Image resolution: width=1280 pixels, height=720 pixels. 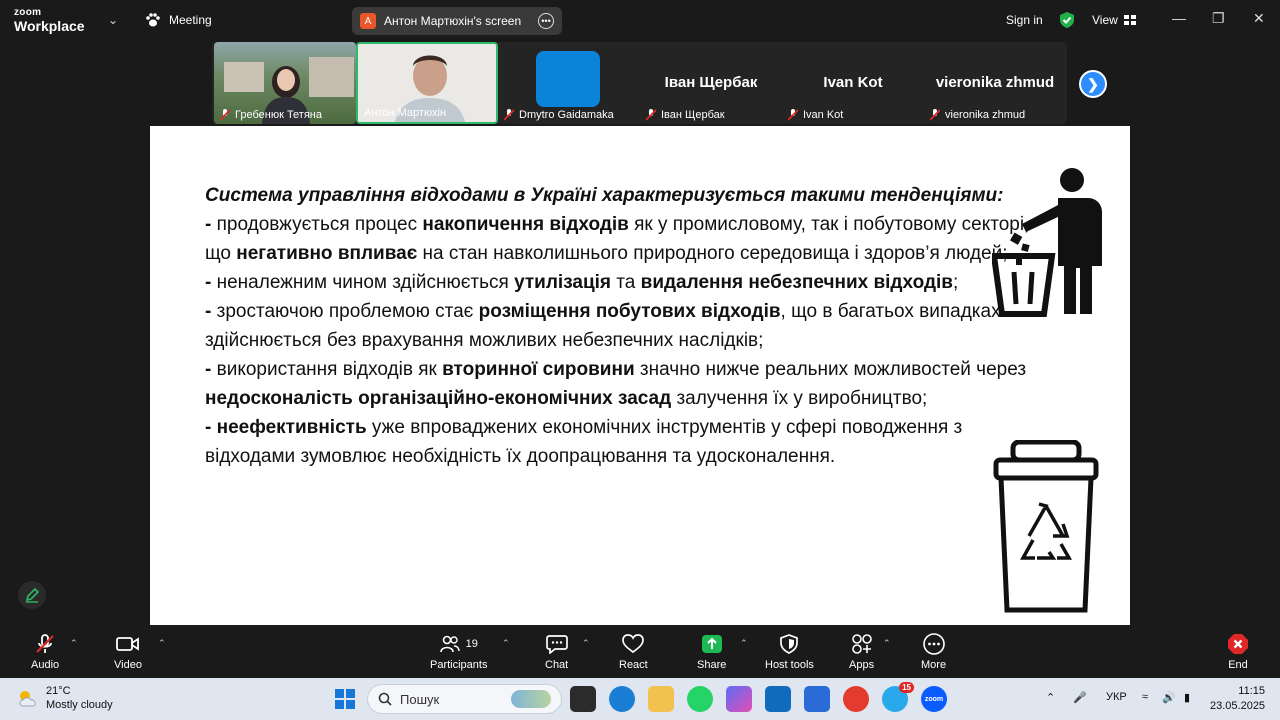 What do you see at coordinates (815, 115) in the screenshot?
I see `participant-label: Ivan Kot` at bounding box center [815, 115].